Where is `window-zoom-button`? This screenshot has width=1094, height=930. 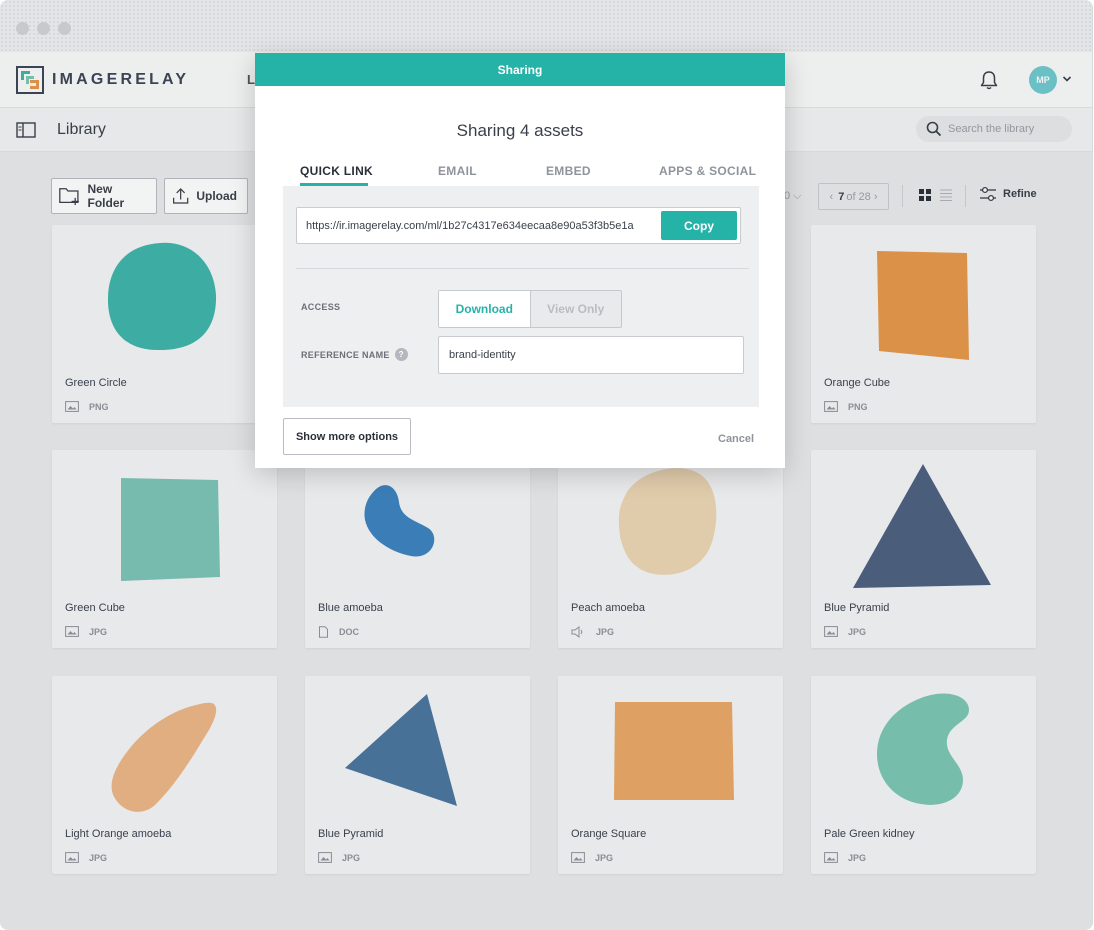
window-zoom-button is located at coordinates (64, 28).